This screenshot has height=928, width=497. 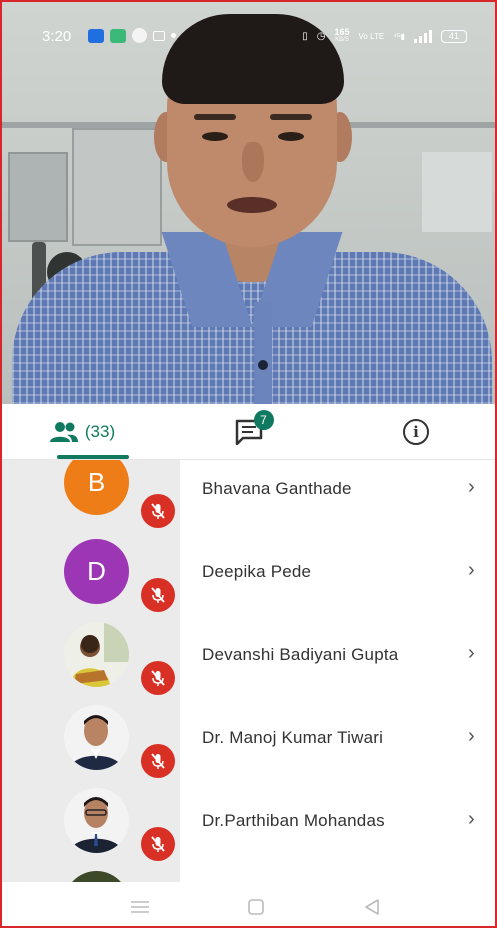 I want to click on participant-name: Dr.Parthiban Mohandas, so click(x=293, y=820).